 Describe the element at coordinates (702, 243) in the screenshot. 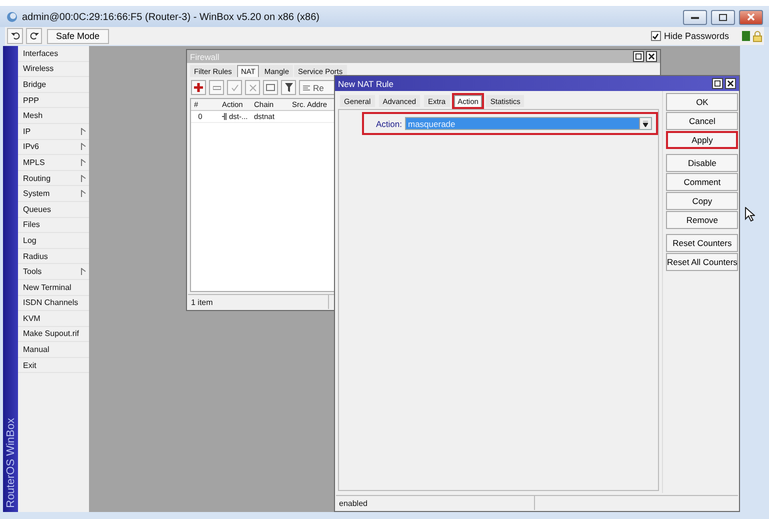

I see `action-button: Reset Counters` at that location.